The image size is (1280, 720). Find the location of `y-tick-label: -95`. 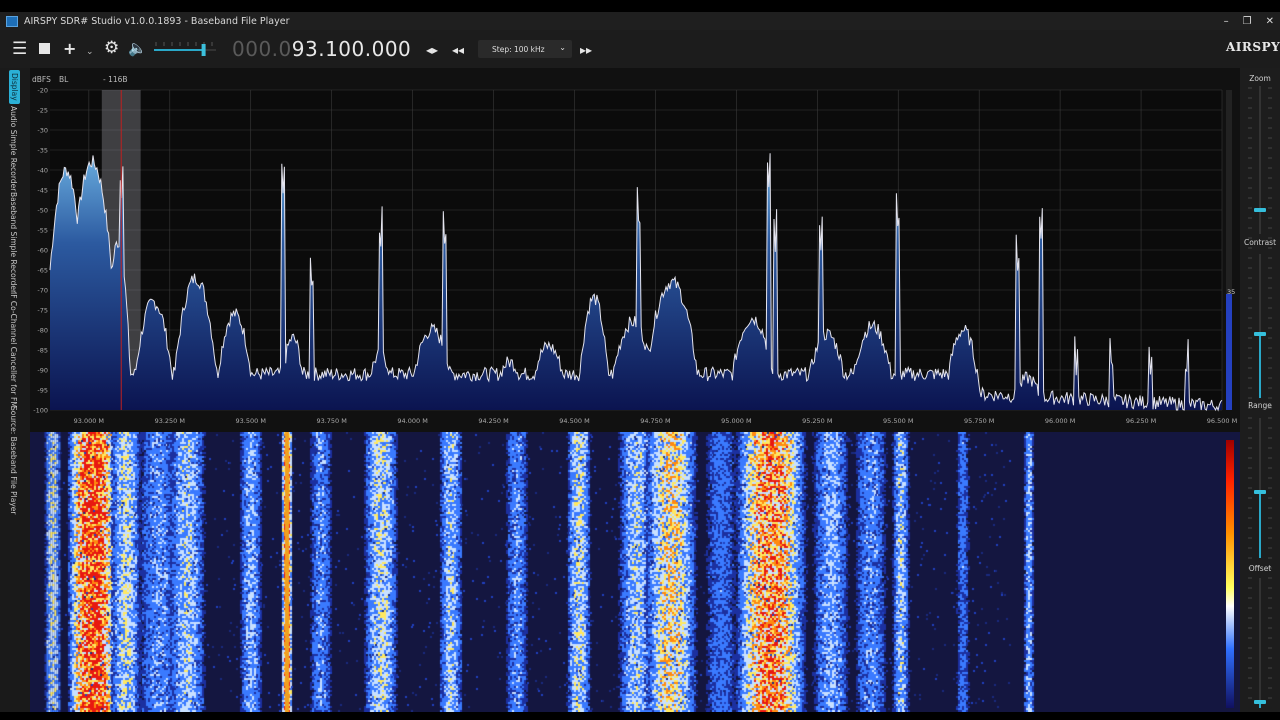

y-tick-label: -95 is located at coordinates (42, 391).